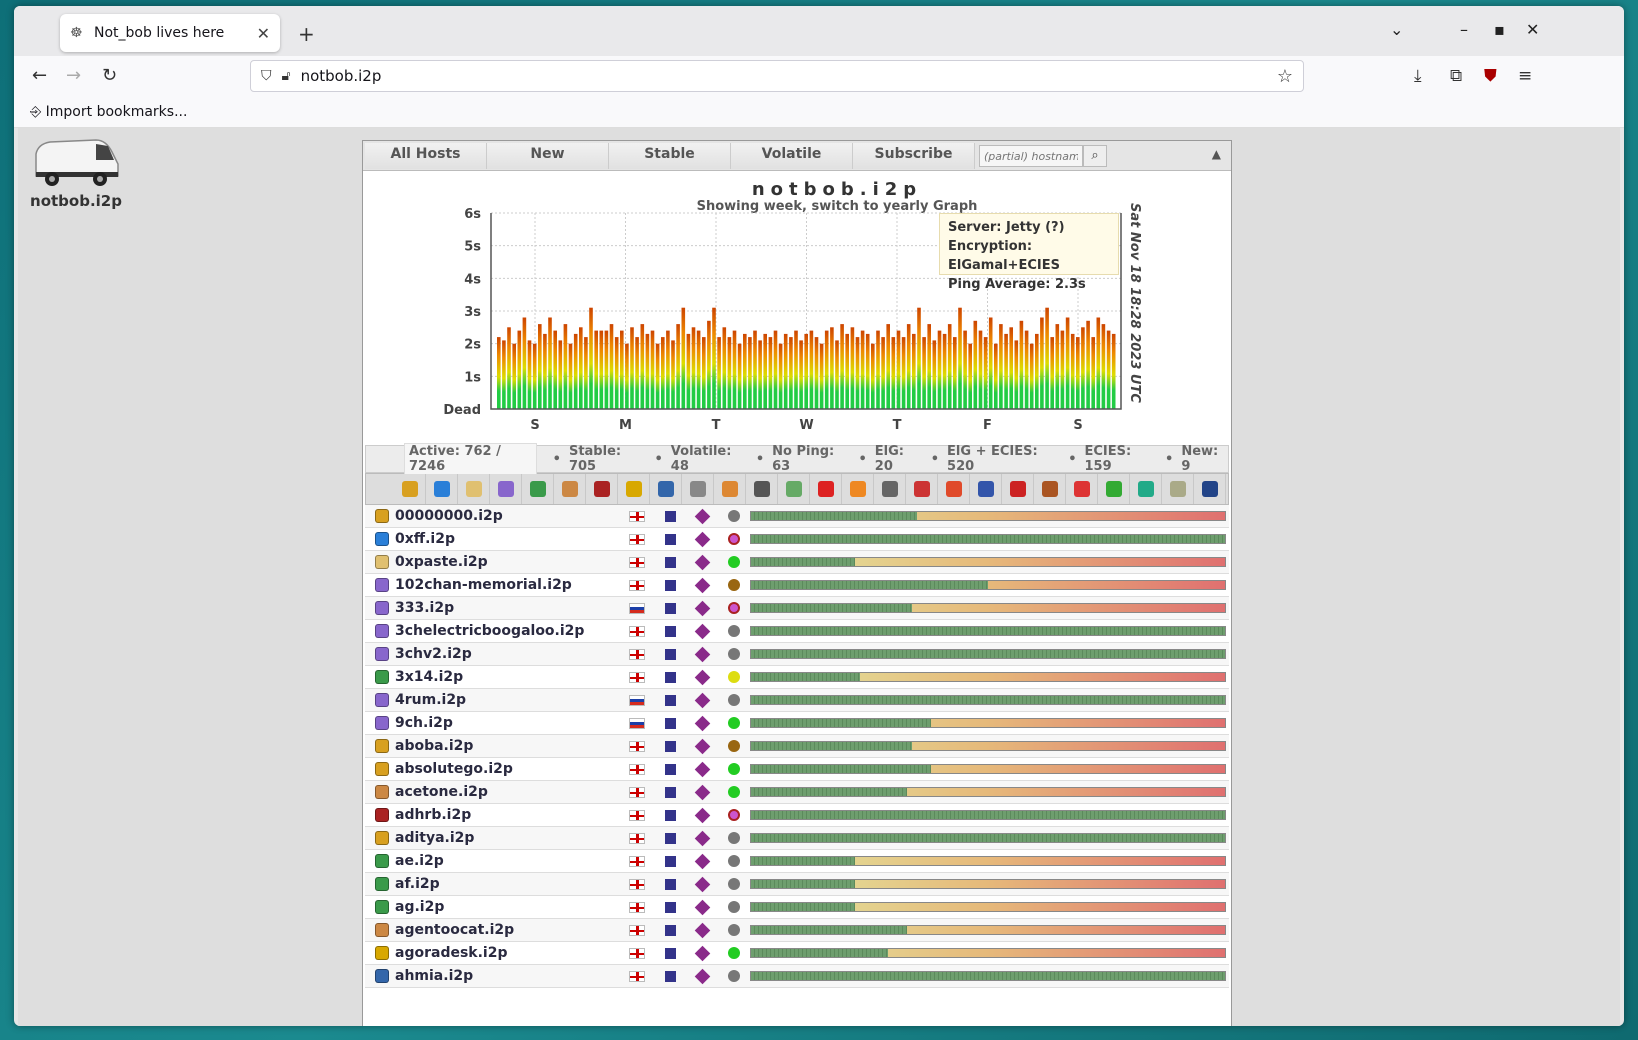 The height and width of the screenshot is (1040, 1638). I want to click on imageboard-icon, so click(506, 489).